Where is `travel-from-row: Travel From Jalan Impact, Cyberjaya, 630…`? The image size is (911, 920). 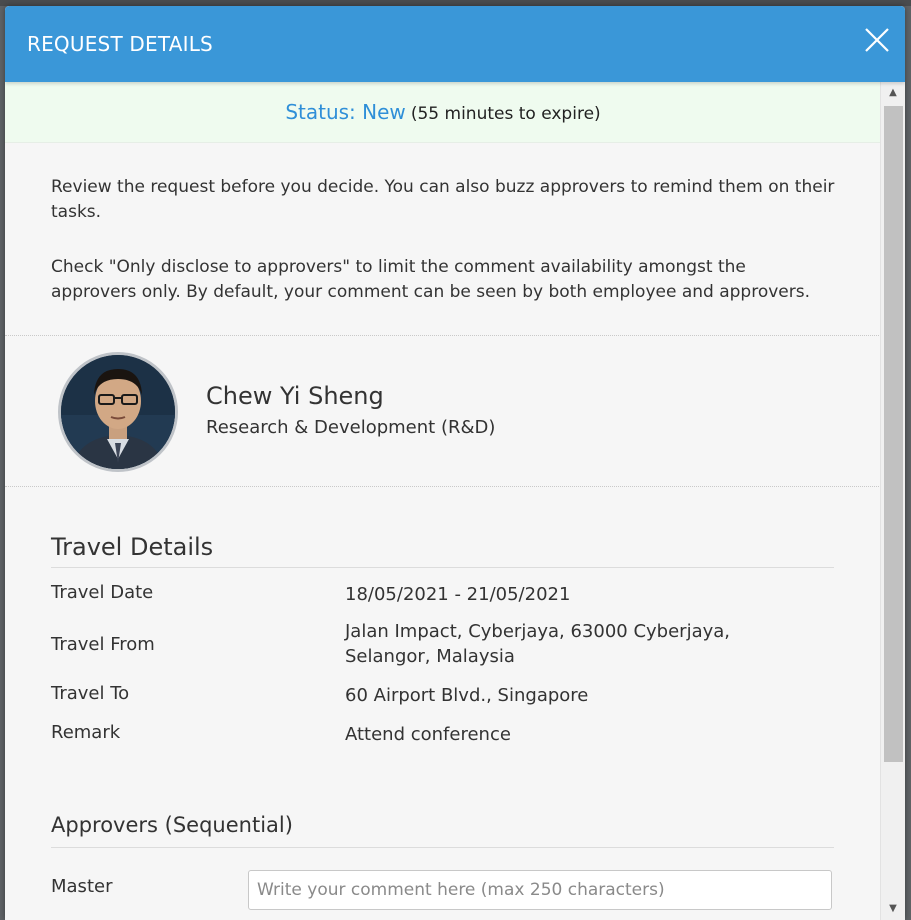
travel-from-row: Travel From Jalan Impact, Cyberjaya, 630… is located at coordinates (443, 644).